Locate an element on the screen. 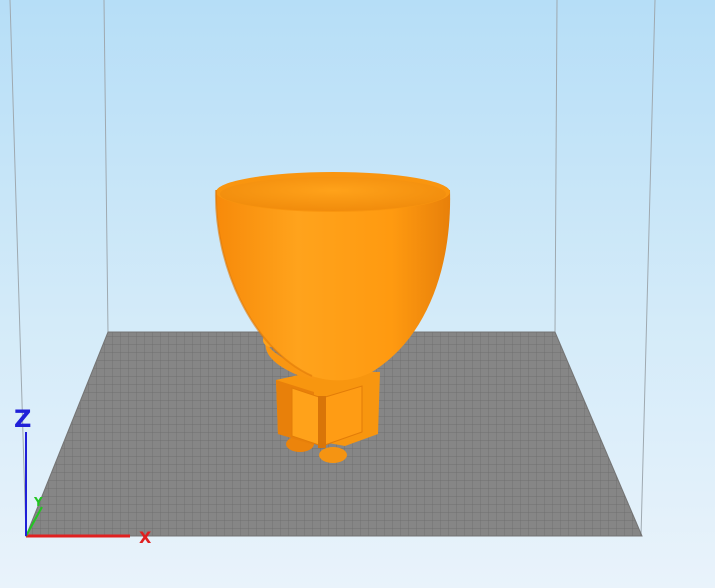 The width and height of the screenshot is (715, 588). z-axis-label: Z is located at coordinates (22, 419).